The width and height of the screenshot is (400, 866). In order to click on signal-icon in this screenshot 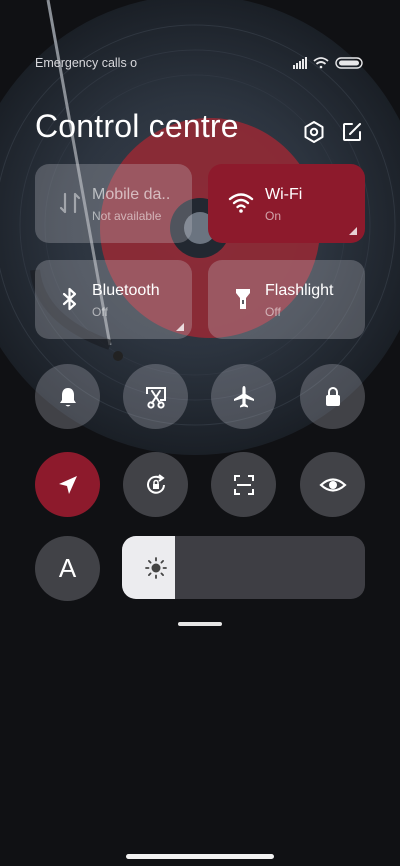, I will do `click(300, 63)`.